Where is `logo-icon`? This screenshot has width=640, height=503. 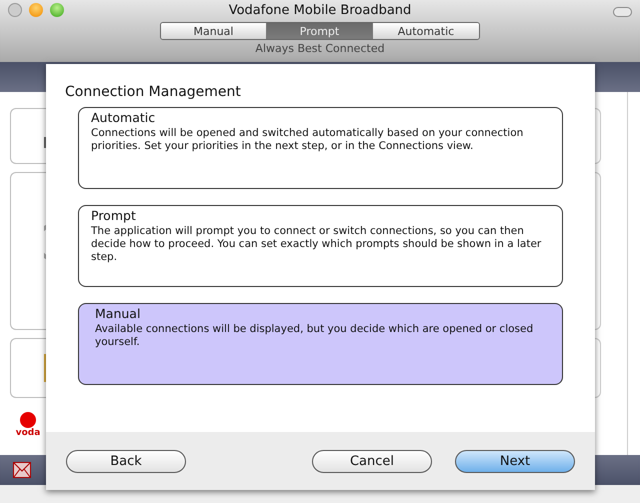
logo-icon is located at coordinates (28, 420).